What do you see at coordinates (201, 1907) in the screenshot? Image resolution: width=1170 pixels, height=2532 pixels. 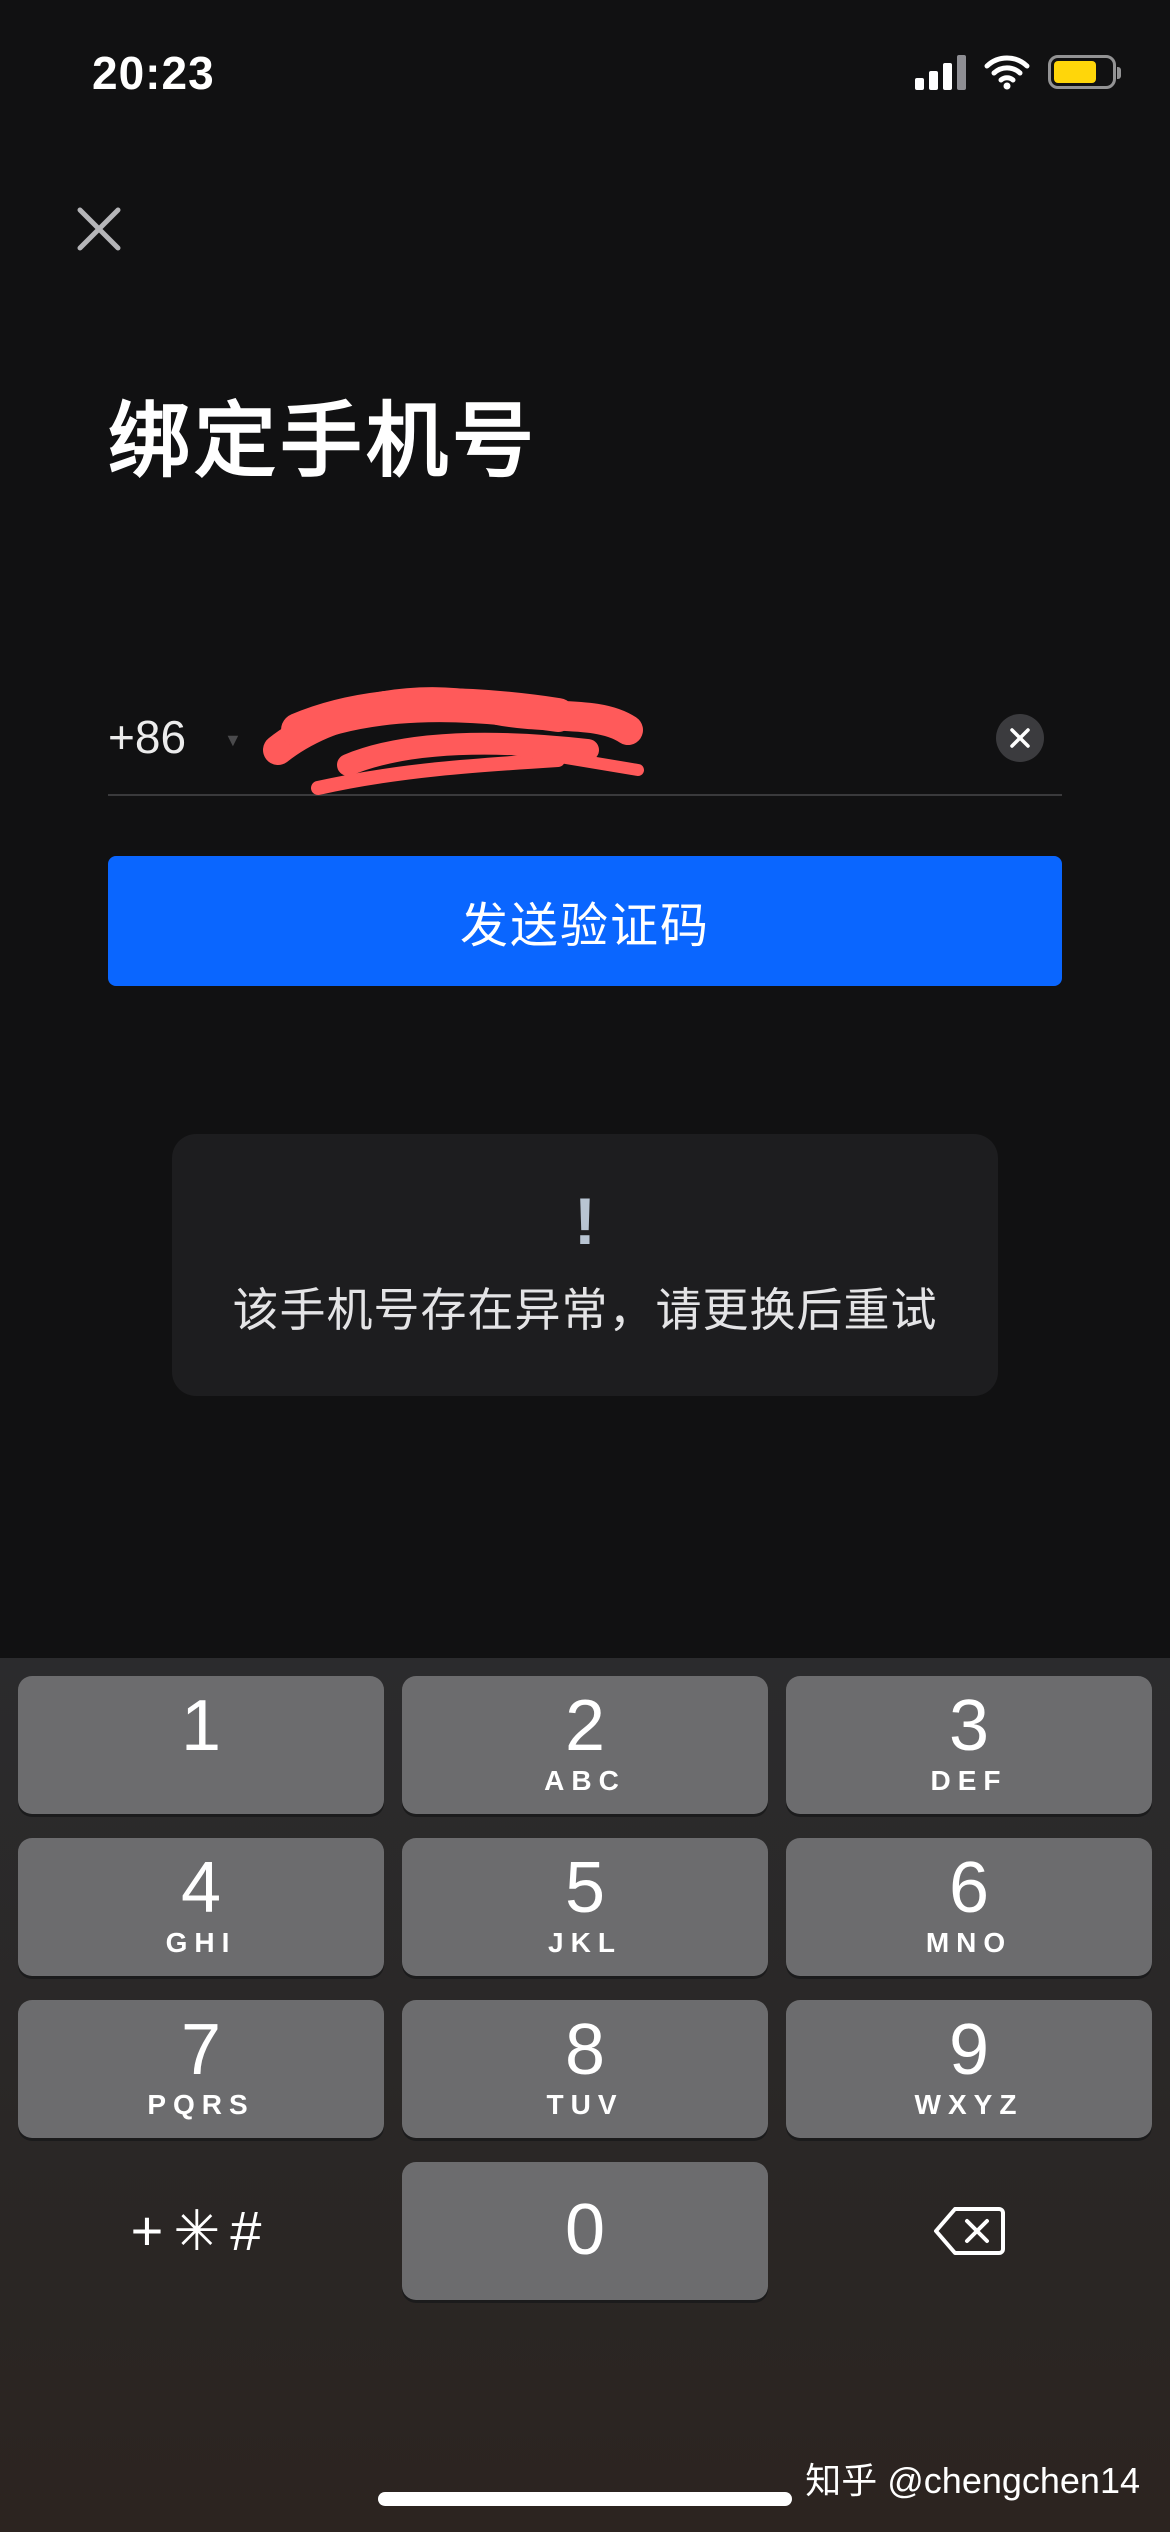 I see `key-4: 4 GHI` at bounding box center [201, 1907].